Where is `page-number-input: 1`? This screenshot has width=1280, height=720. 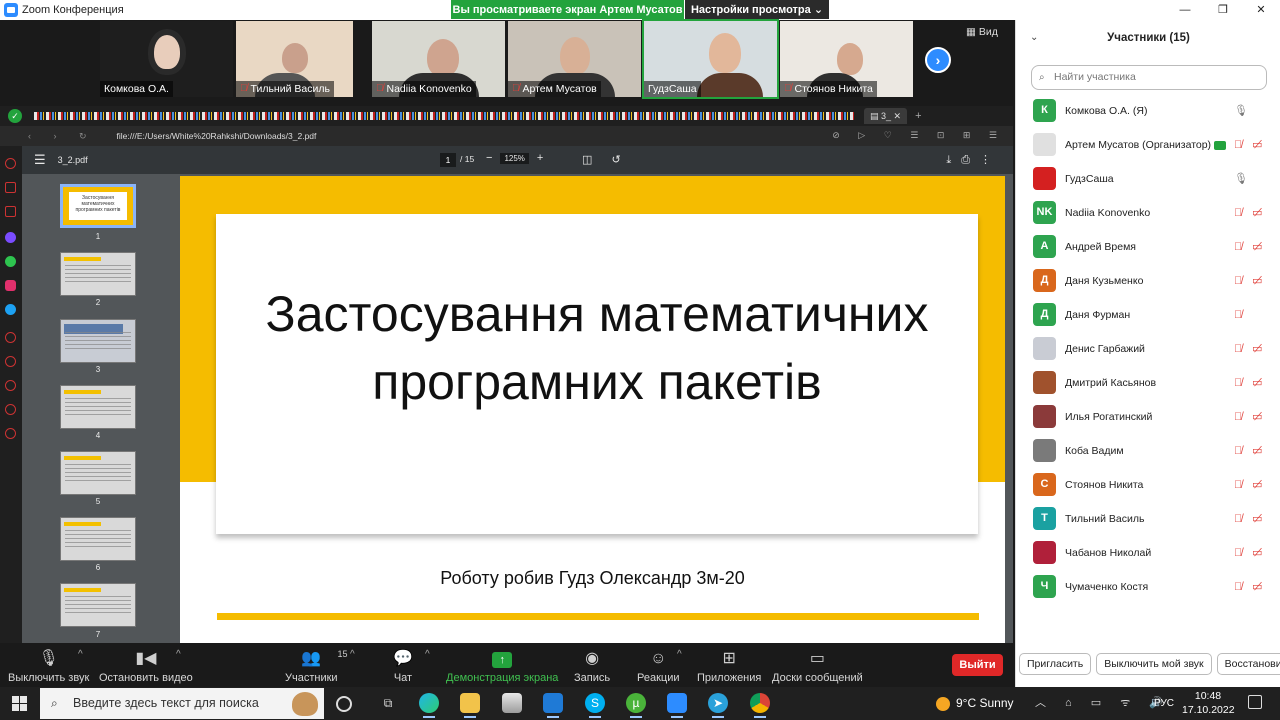
page-number-input: 1 is located at coordinates (448, 160).